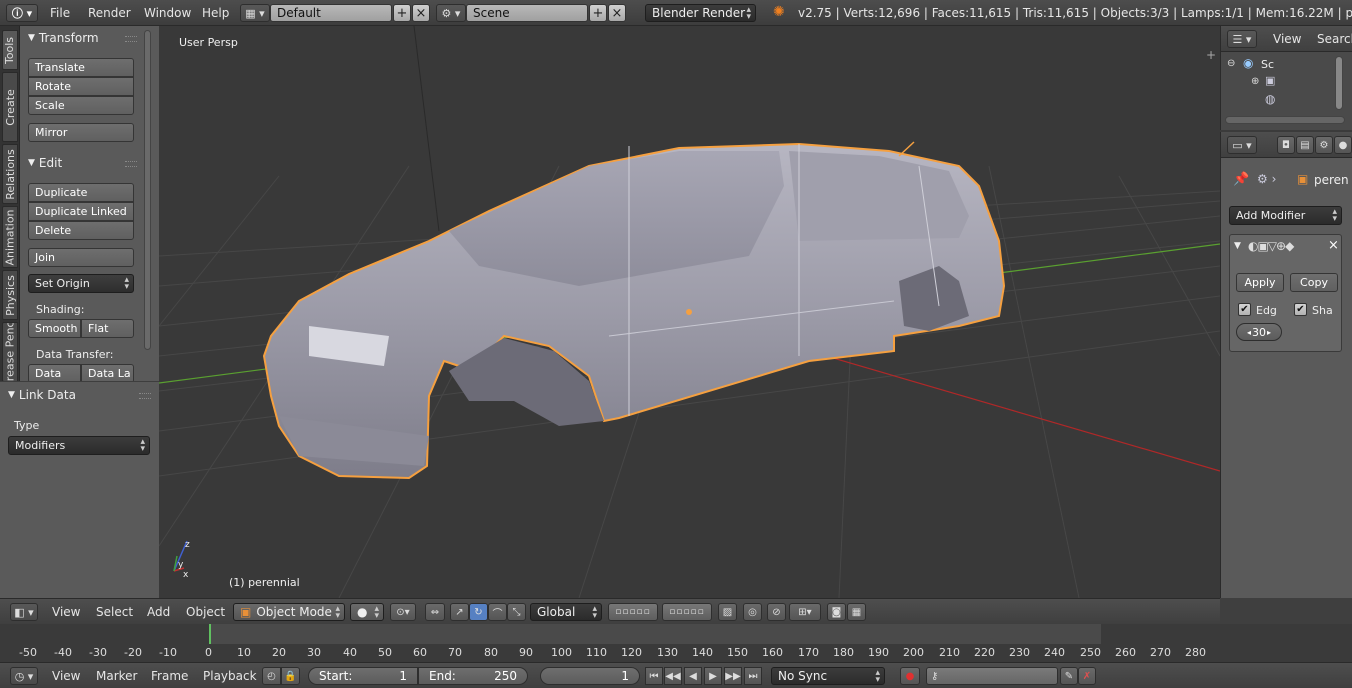 Image resolution: width=1352 pixels, height=688 pixels. Describe the element at coordinates (63, 38) in the screenshot. I see `transform-panel-header: ▼ Transform` at that location.